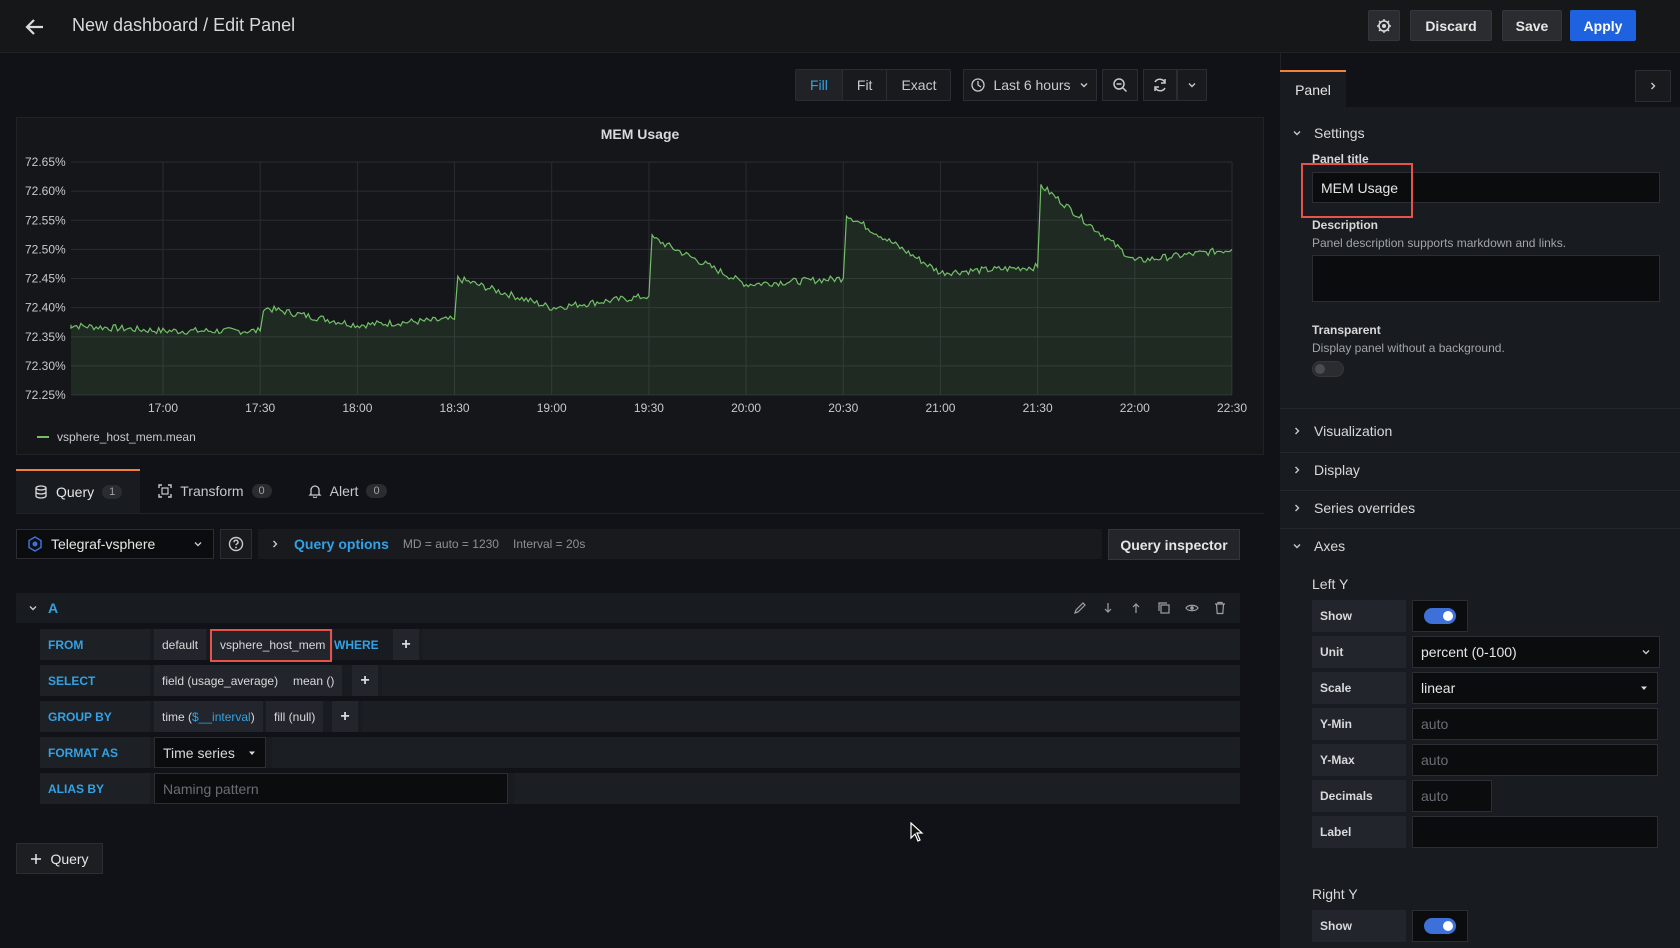 This screenshot has height=948, width=1680. Describe the element at coordinates (1440, 926) in the screenshot. I see `right-y-show-toggle` at that location.